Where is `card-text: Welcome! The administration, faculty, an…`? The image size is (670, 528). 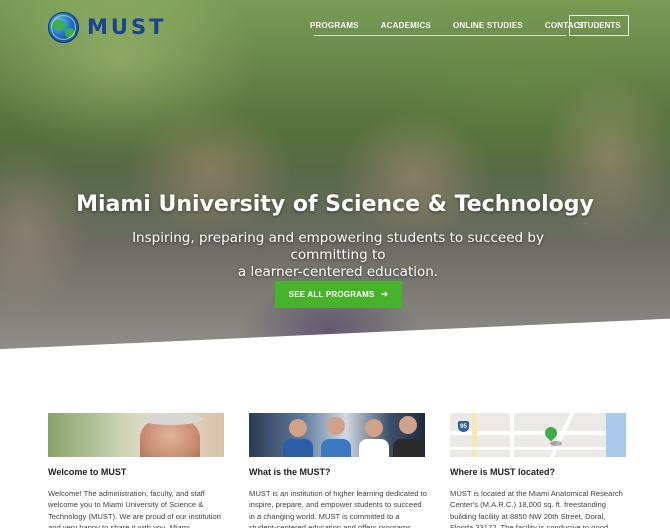 card-text: Welcome! The administration, faculty, an… is located at coordinates (134, 508).